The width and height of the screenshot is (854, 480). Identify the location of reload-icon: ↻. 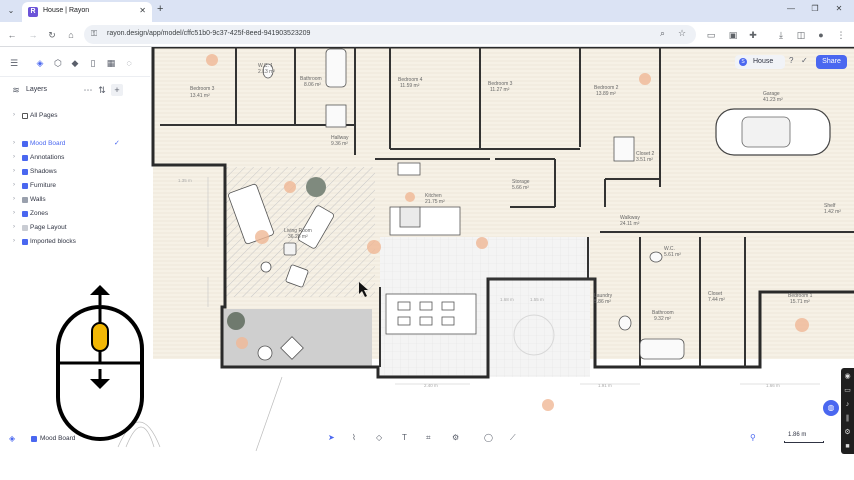
(52, 35).